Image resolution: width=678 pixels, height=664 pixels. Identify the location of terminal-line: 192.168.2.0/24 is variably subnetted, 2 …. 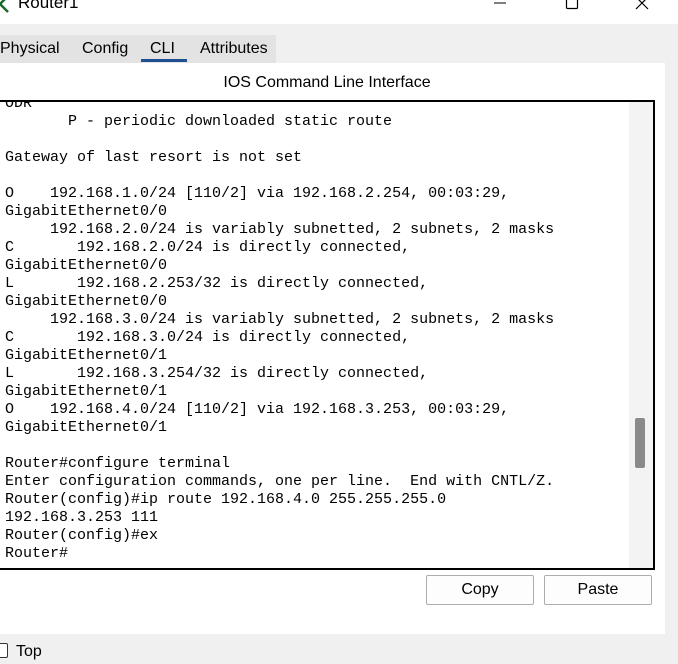
(280, 229).